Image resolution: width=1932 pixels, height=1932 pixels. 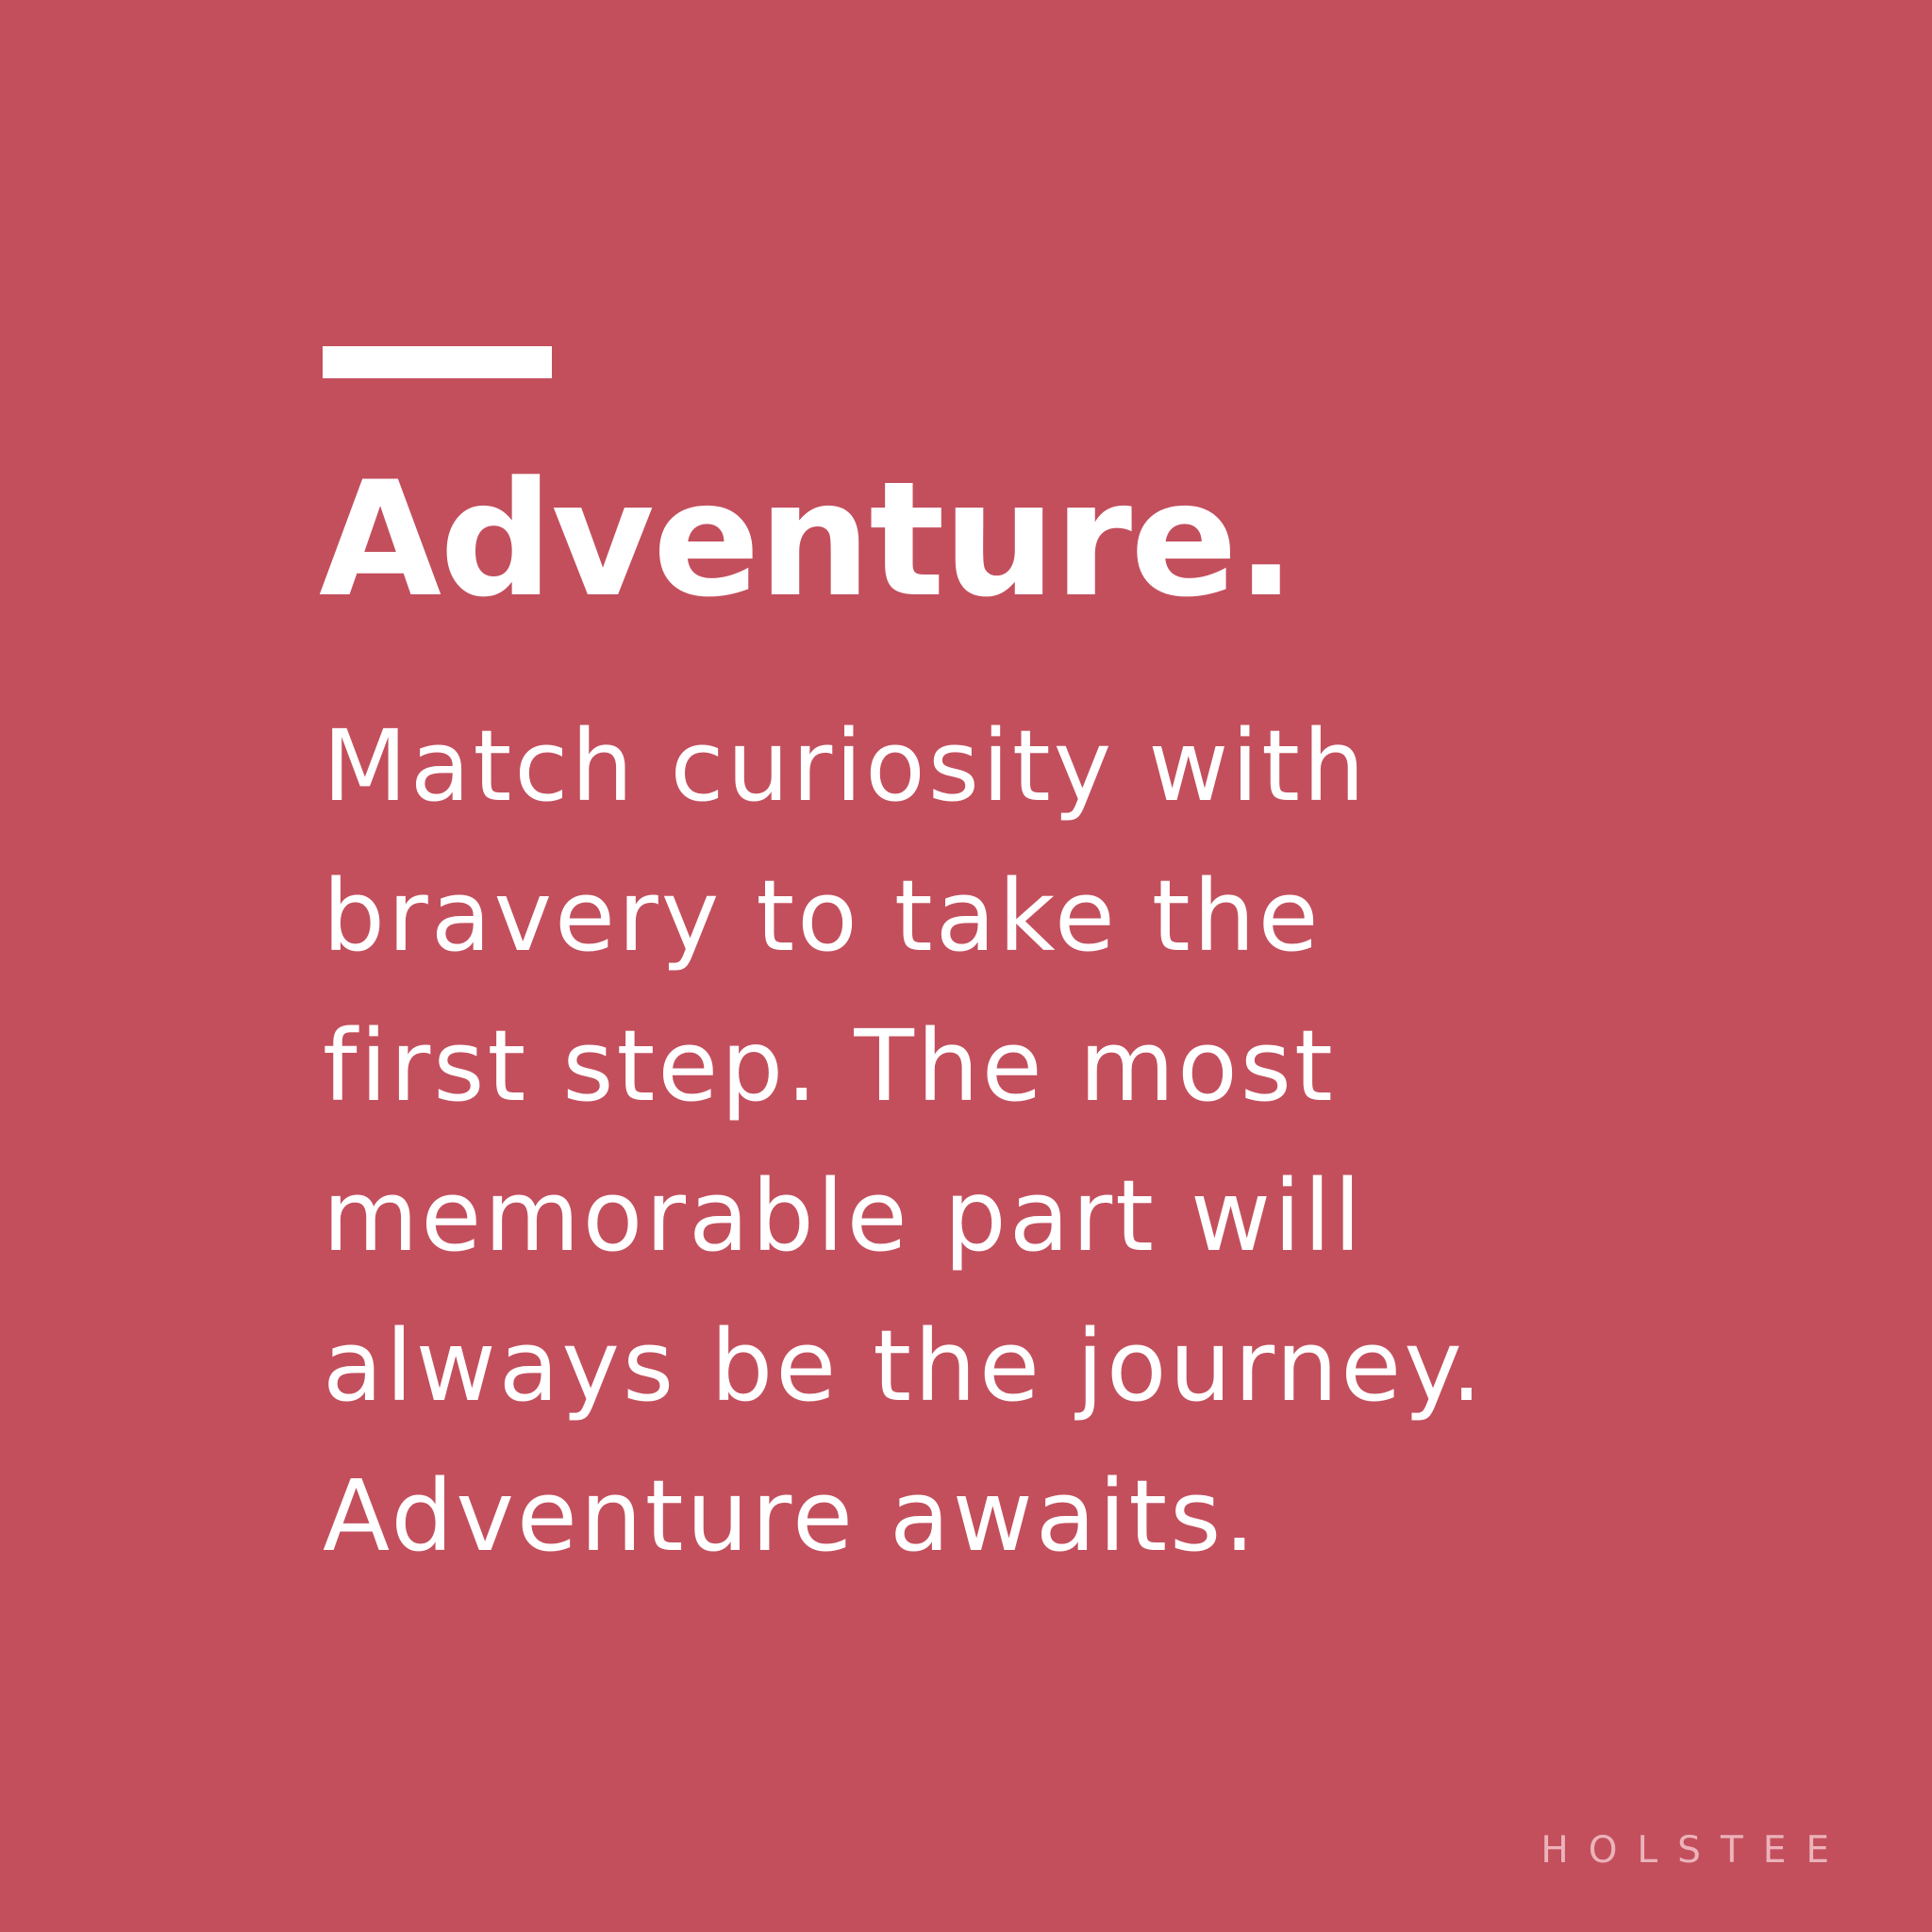 I want to click on brand-logo: HOLSTEE, so click(x=1695, y=1851).